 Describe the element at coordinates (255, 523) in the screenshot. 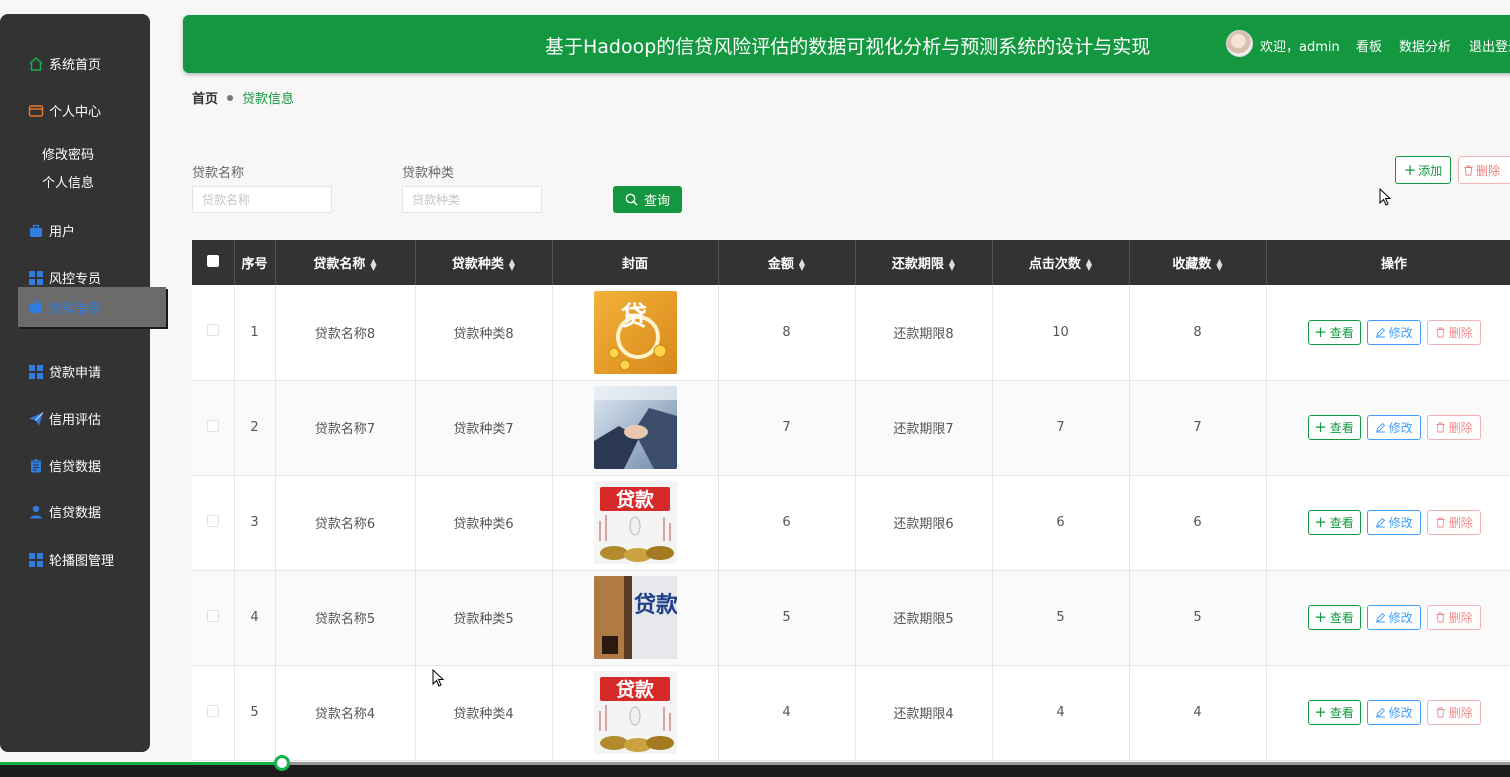

I see `row-index: 3` at that location.